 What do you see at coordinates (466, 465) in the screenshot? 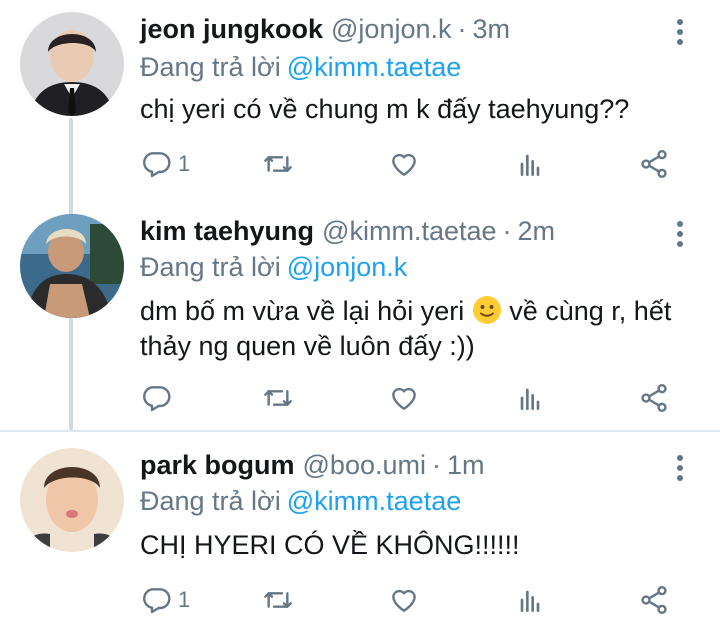
I see `timestamp: 1m` at bounding box center [466, 465].